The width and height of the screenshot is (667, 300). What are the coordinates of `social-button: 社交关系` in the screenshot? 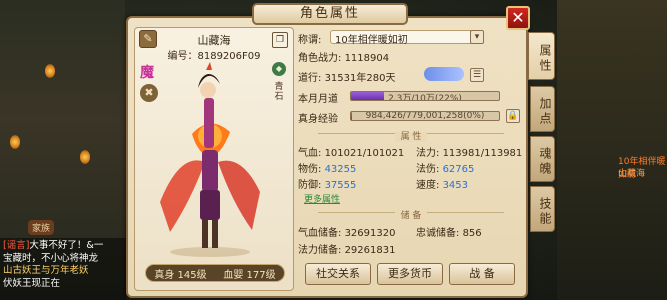 It's located at (338, 274).